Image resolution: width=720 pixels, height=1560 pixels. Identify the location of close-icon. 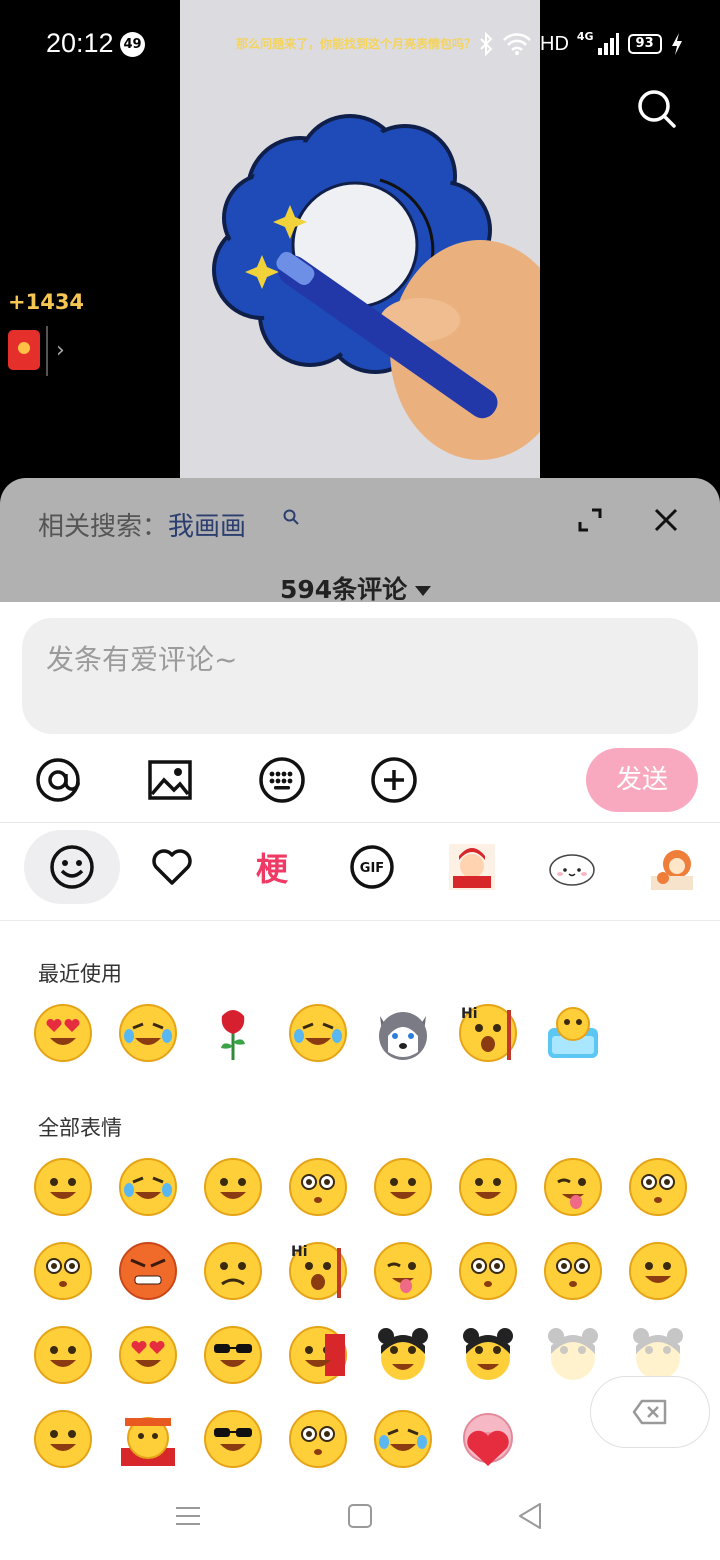
(666, 520).